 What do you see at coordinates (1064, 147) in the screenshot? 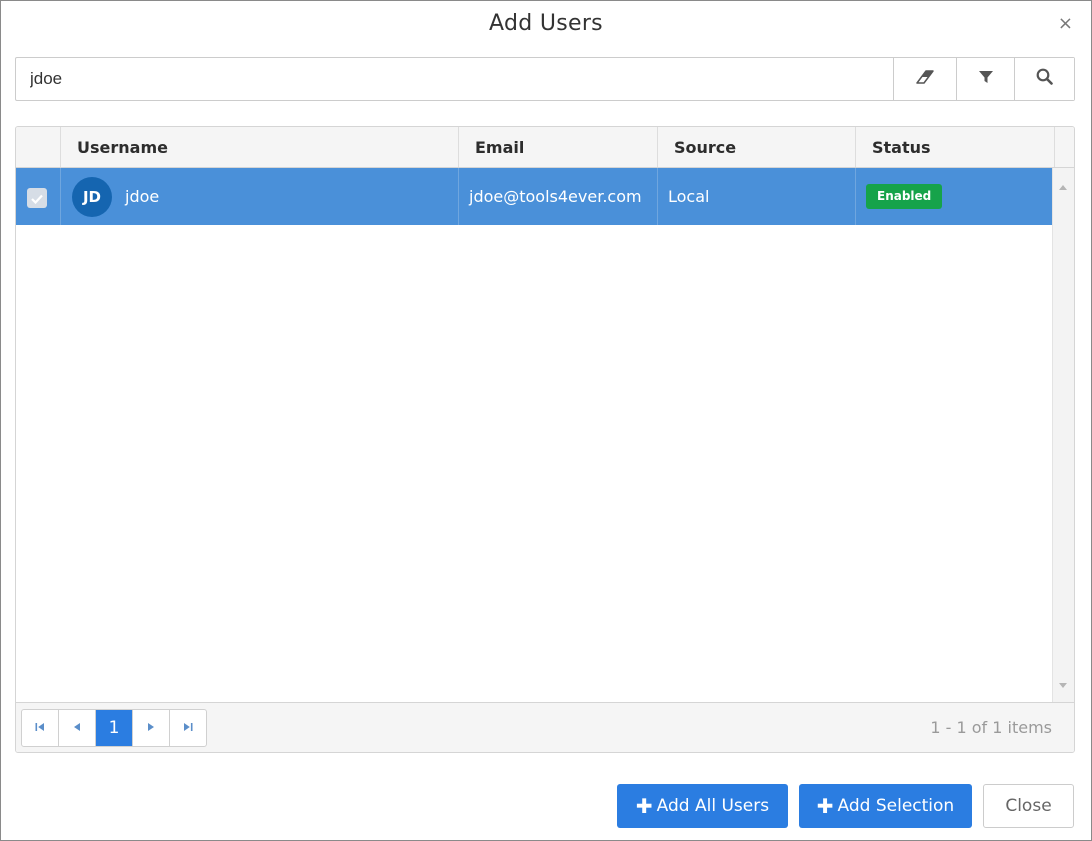
I see `header-scroll-spacer` at bounding box center [1064, 147].